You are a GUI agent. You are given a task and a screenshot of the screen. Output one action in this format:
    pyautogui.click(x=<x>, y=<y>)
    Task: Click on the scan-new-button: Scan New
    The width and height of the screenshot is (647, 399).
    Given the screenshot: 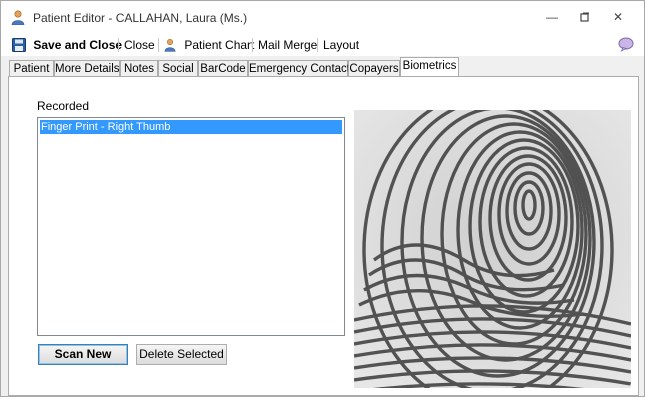 What is the action you would take?
    pyautogui.click(x=83, y=354)
    